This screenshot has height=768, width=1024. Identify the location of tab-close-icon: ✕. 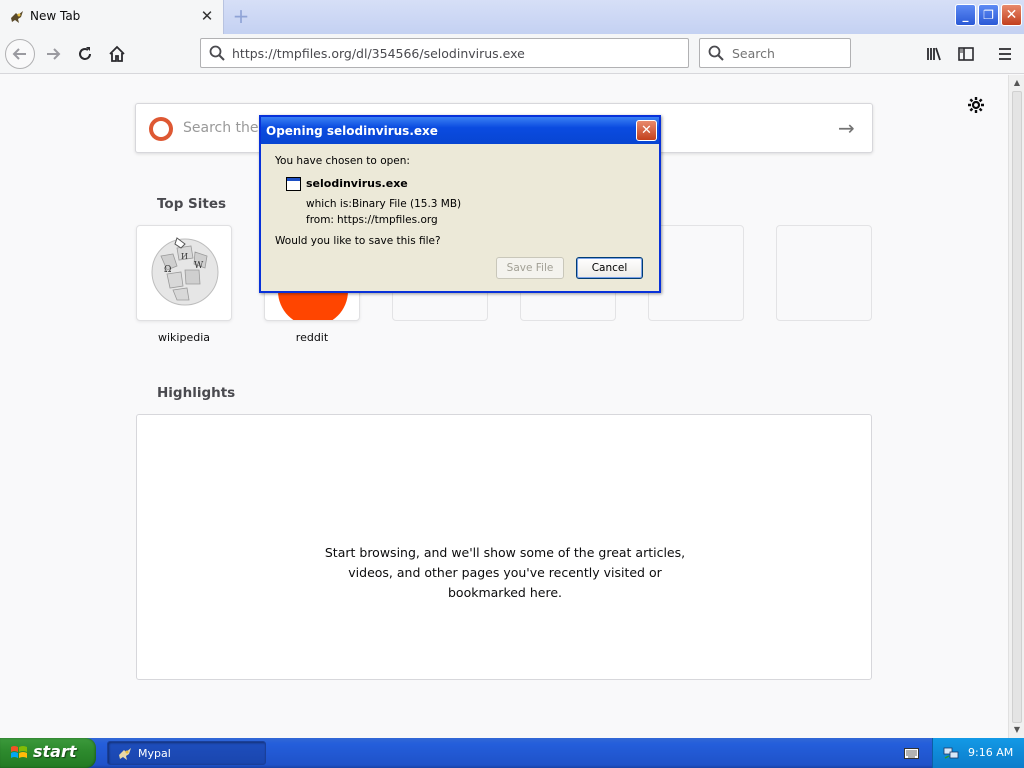
(207, 16).